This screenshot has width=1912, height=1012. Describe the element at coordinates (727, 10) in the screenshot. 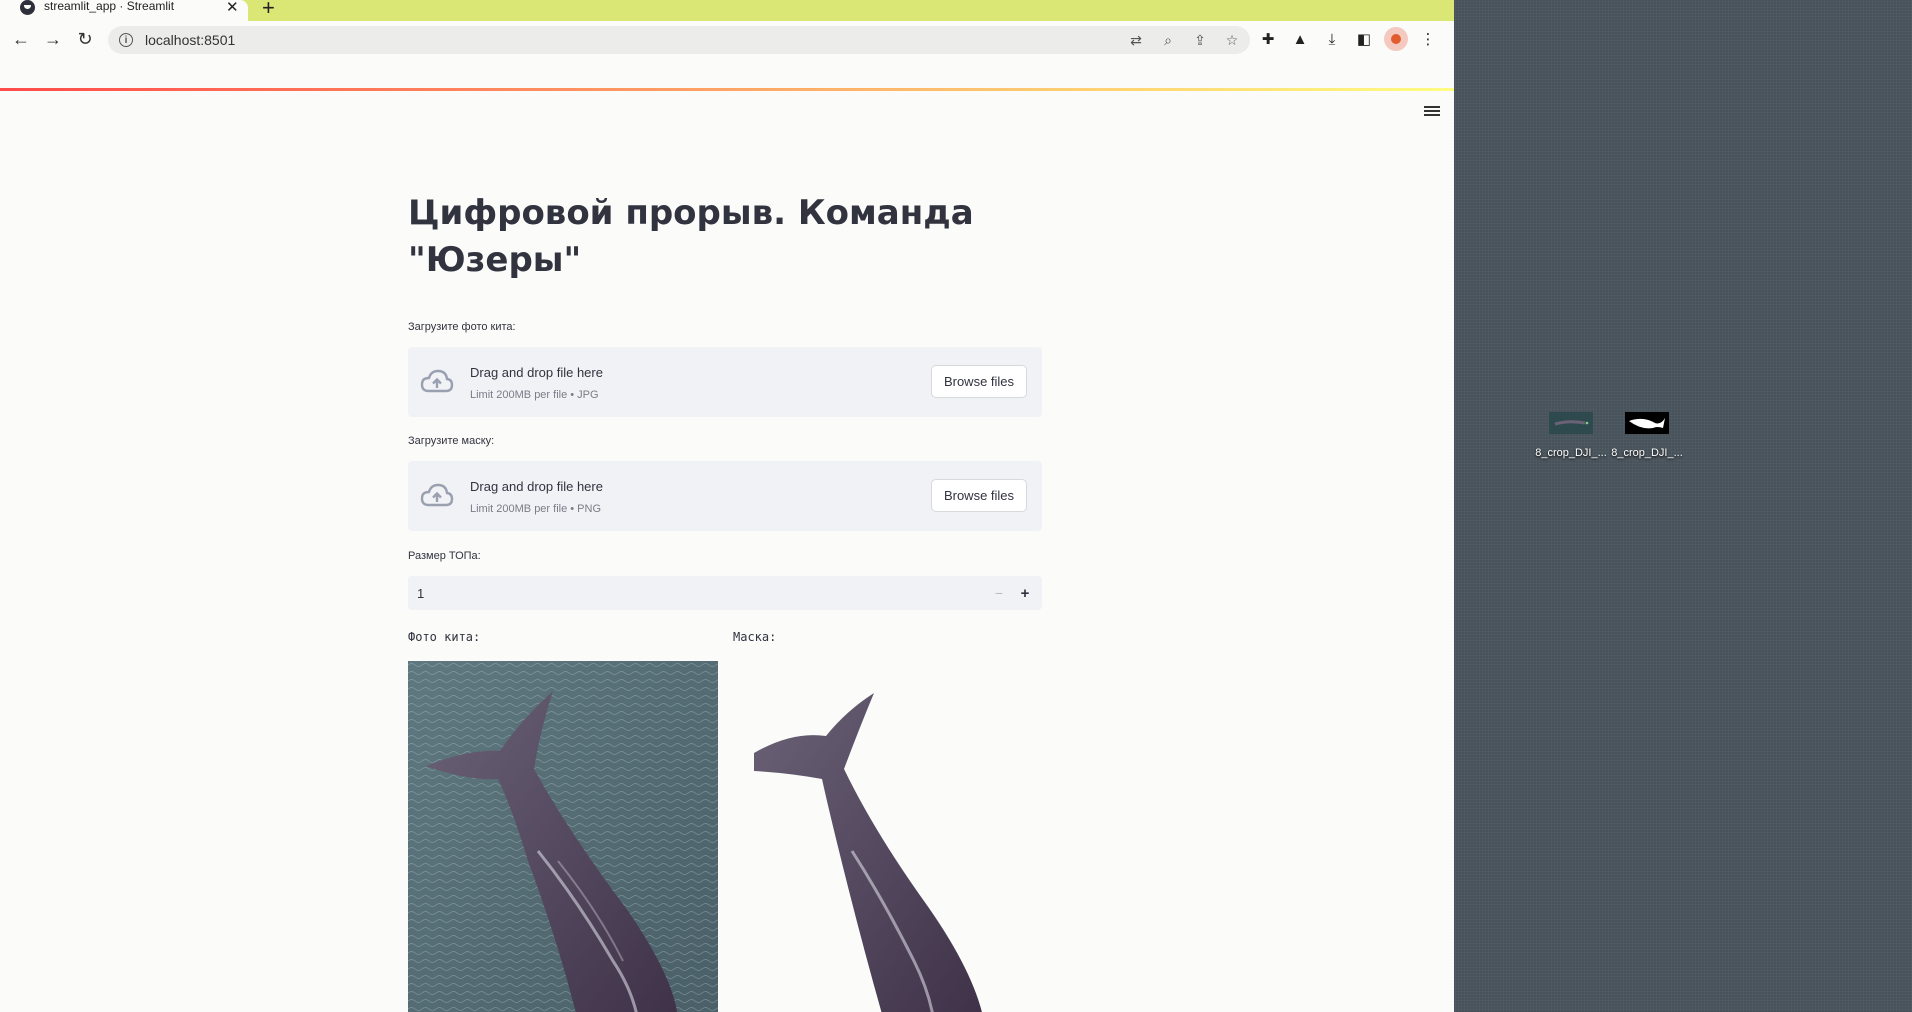

I see `tab-strip: streamlit_app · Streamlit ✕ +` at that location.